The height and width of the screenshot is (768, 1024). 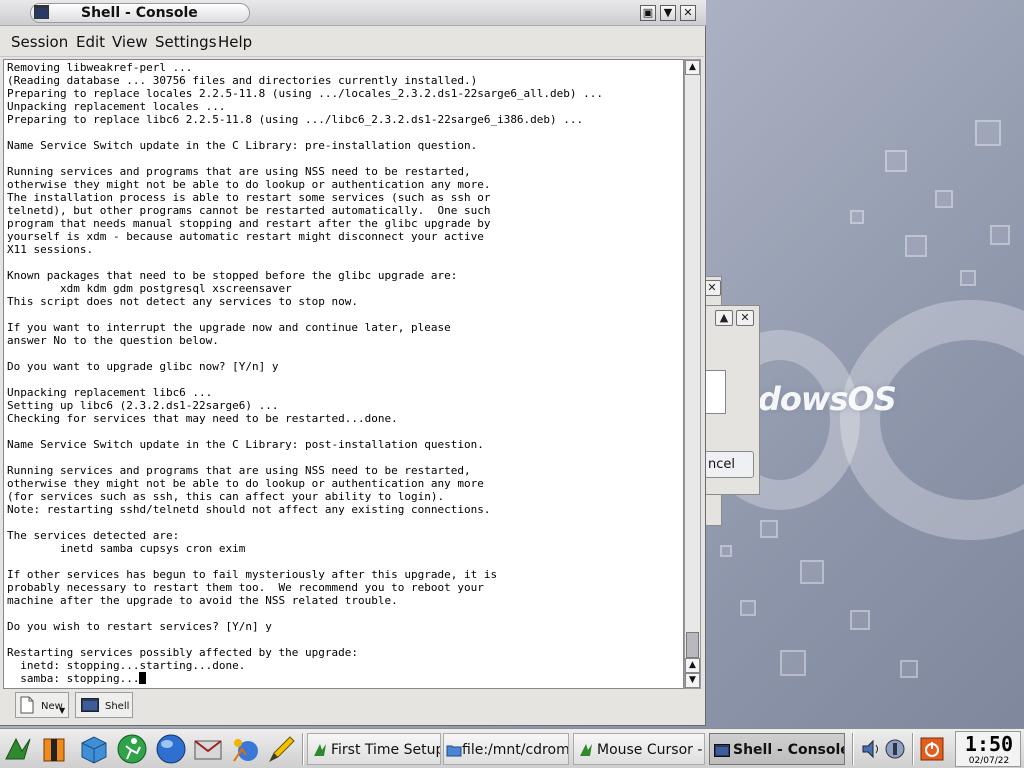 I want to click on dialog-input-field, so click(x=715, y=392).